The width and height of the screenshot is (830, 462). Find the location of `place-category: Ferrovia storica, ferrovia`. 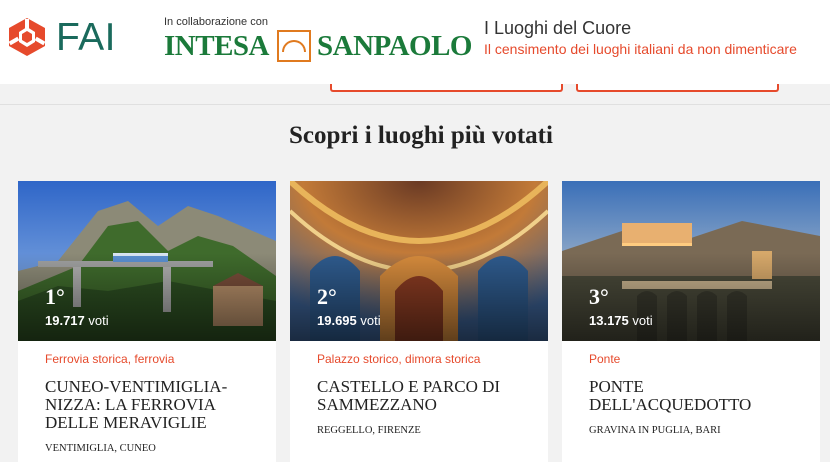

place-category: Ferrovia storica, ferrovia is located at coordinates (110, 359).